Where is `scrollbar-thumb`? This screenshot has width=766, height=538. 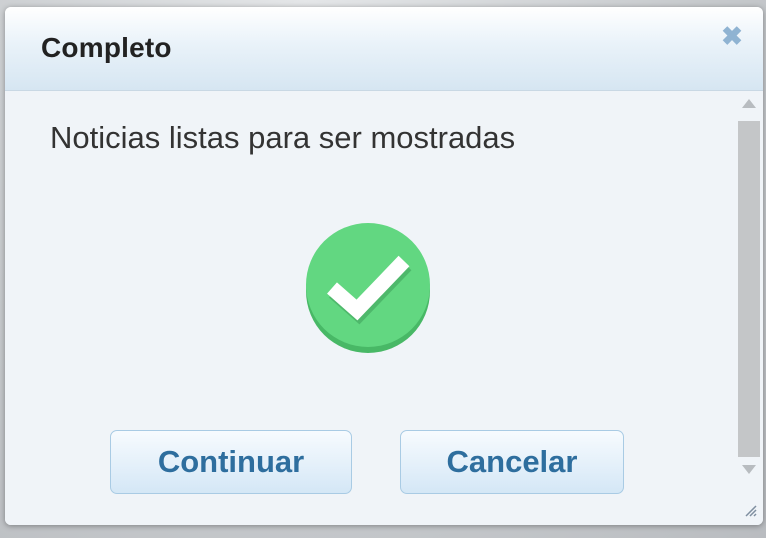
scrollbar-thumb is located at coordinates (749, 289).